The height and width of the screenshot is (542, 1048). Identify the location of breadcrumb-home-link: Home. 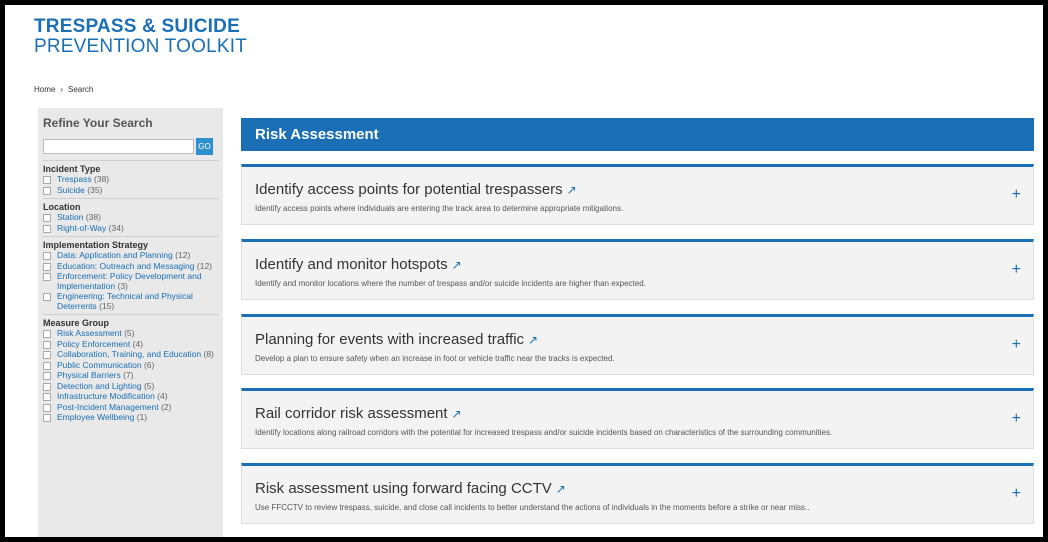
(44, 89).